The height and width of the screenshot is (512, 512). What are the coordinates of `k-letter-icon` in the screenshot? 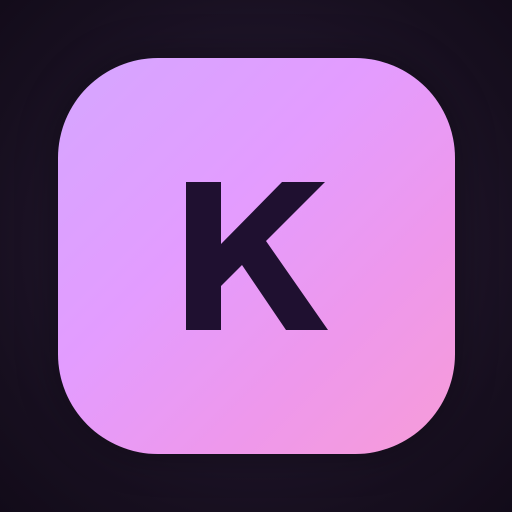 It's located at (257, 256).